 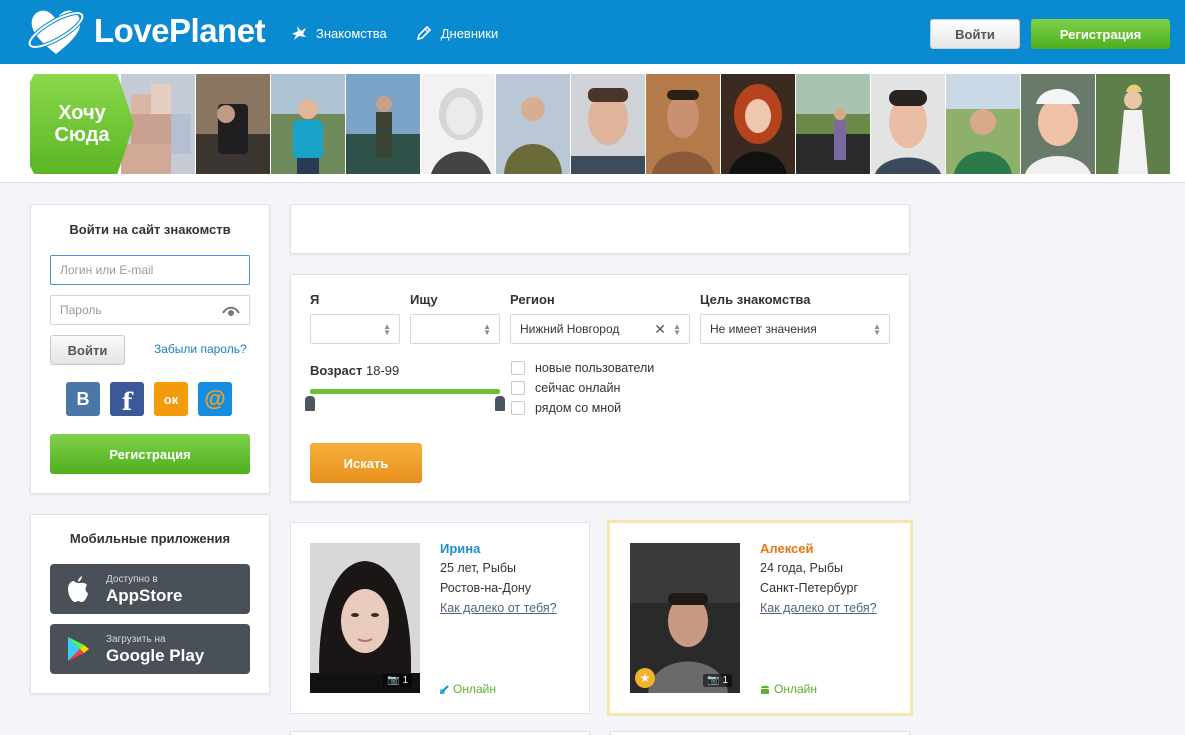 What do you see at coordinates (474, 689) in the screenshot?
I see `online-label: Онлайн` at bounding box center [474, 689].